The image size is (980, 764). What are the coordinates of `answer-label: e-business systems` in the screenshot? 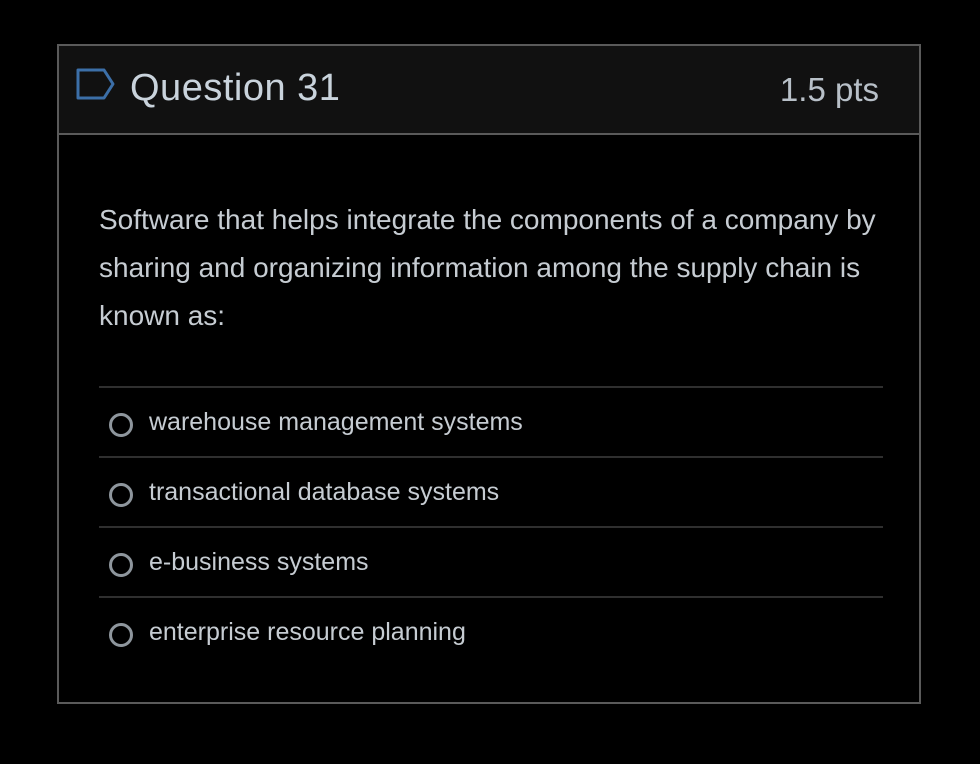 It's located at (259, 562).